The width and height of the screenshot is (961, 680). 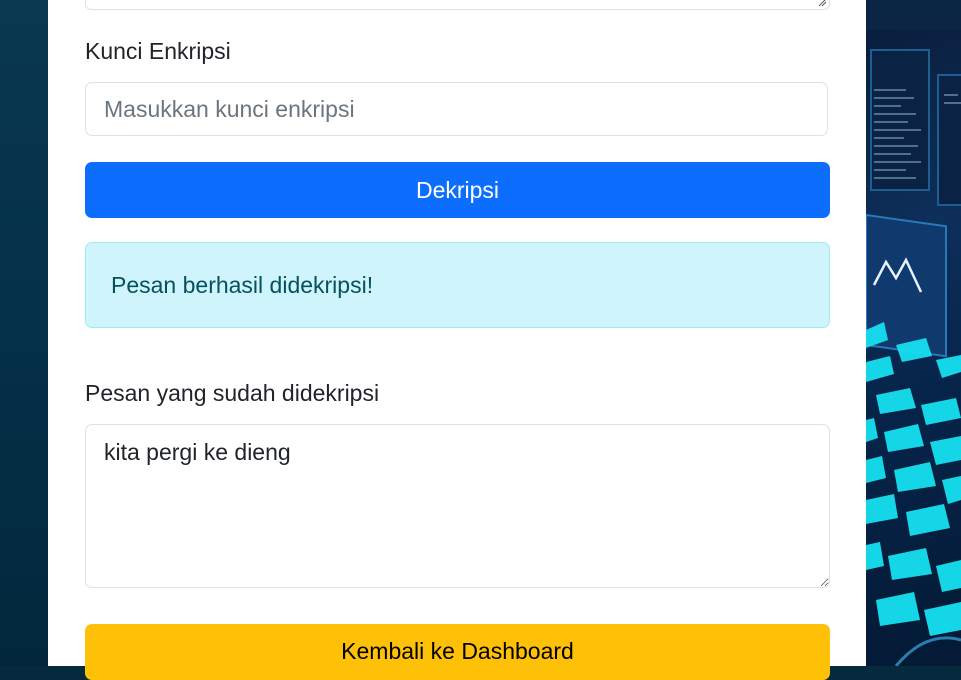 What do you see at coordinates (822, 3) in the screenshot?
I see `resize-handle-icon` at bounding box center [822, 3].